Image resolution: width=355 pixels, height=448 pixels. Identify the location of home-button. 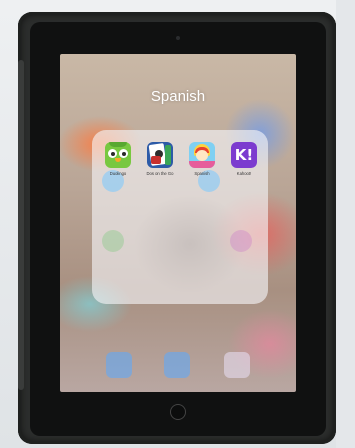
(178, 412).